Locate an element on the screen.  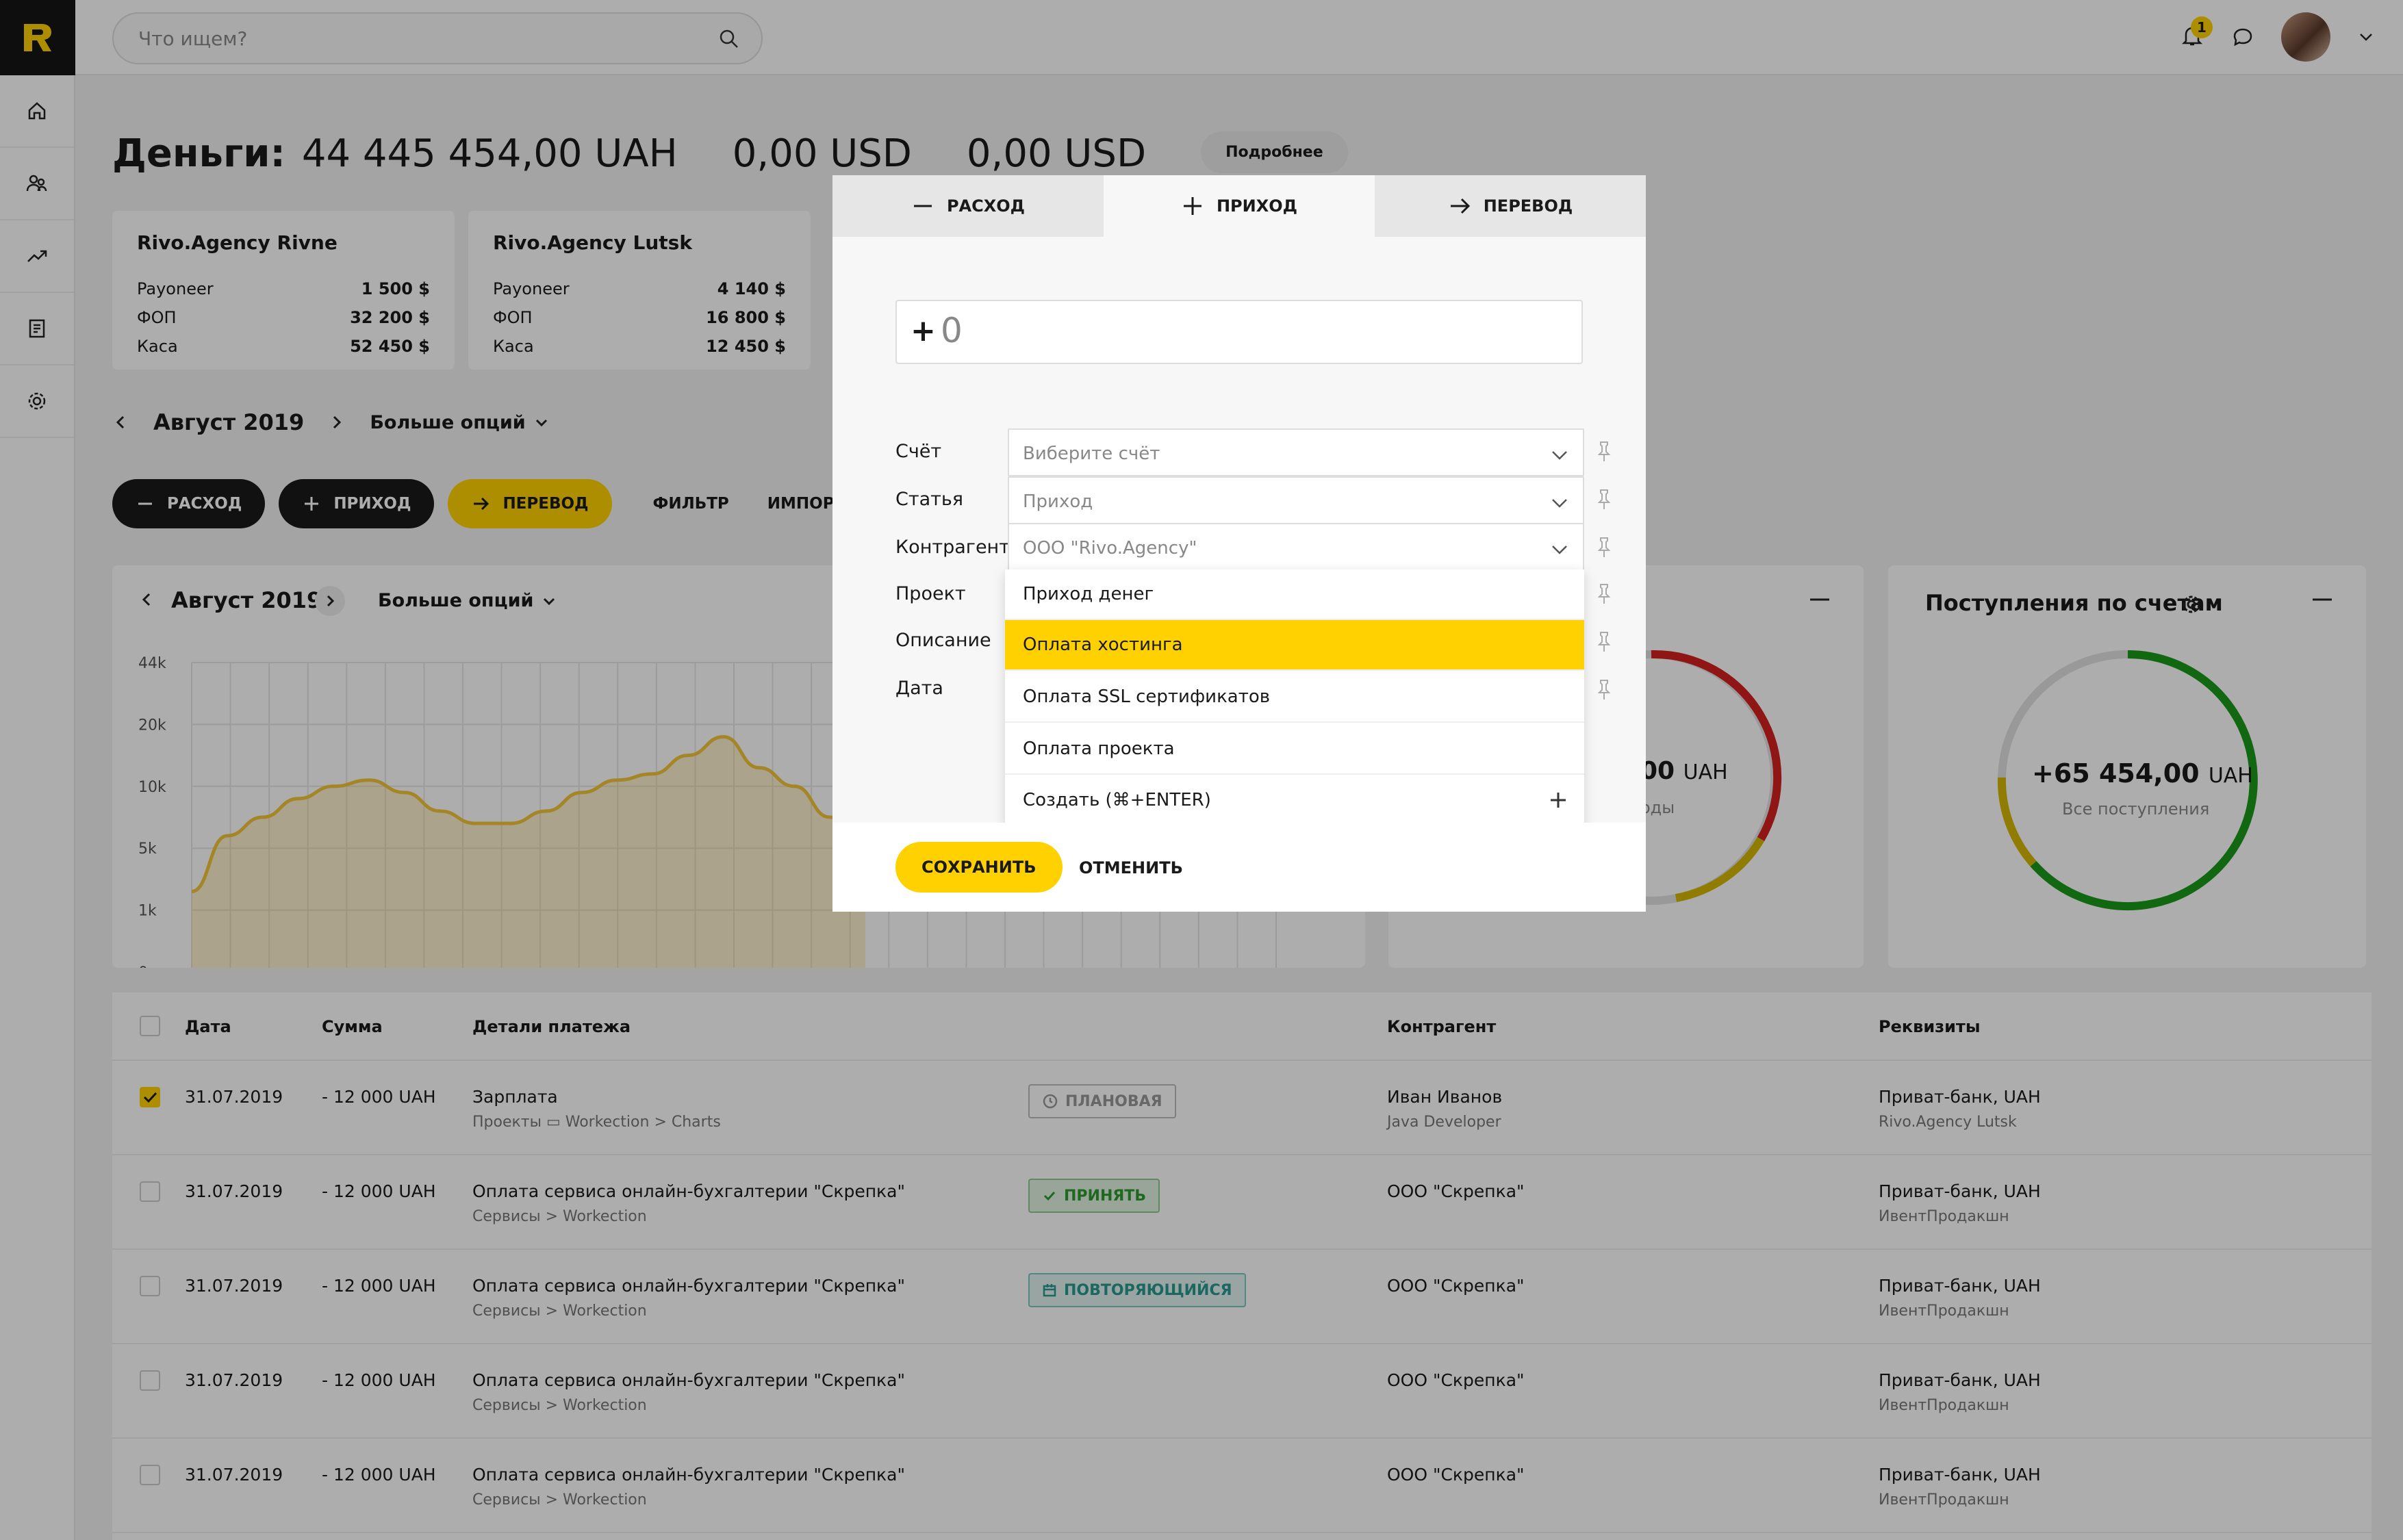
modal-tabs: РАСХОД ПРИХОД ПЕРЕВОД is located at coordinates (1239, 206).